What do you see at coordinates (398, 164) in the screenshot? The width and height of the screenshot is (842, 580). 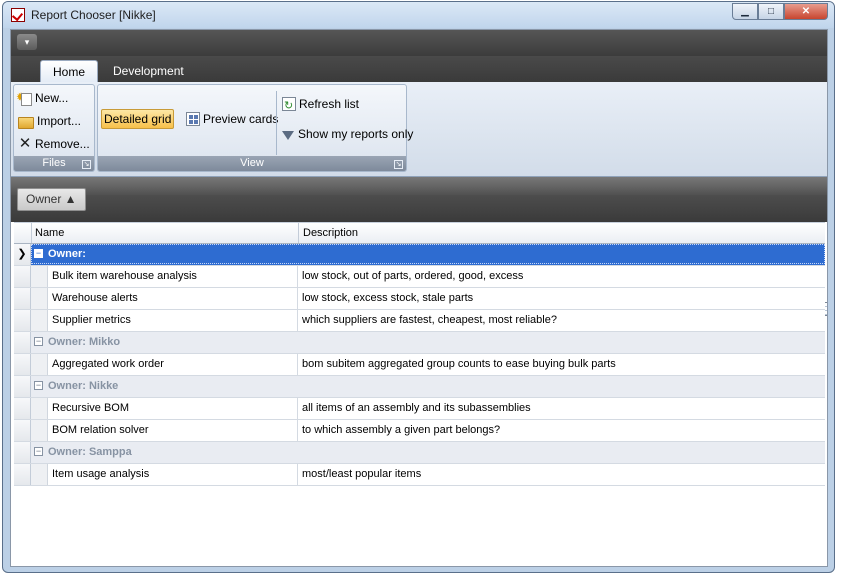 I see `view-dialog-launcher-icon: ↘` at bounding box center [398, 164].